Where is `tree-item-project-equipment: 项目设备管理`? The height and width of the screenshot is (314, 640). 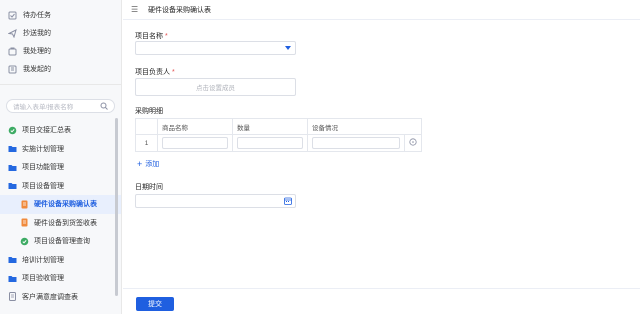
tree-item-project-equipment: 项目设备管理 is located at coordinates (60, 186).